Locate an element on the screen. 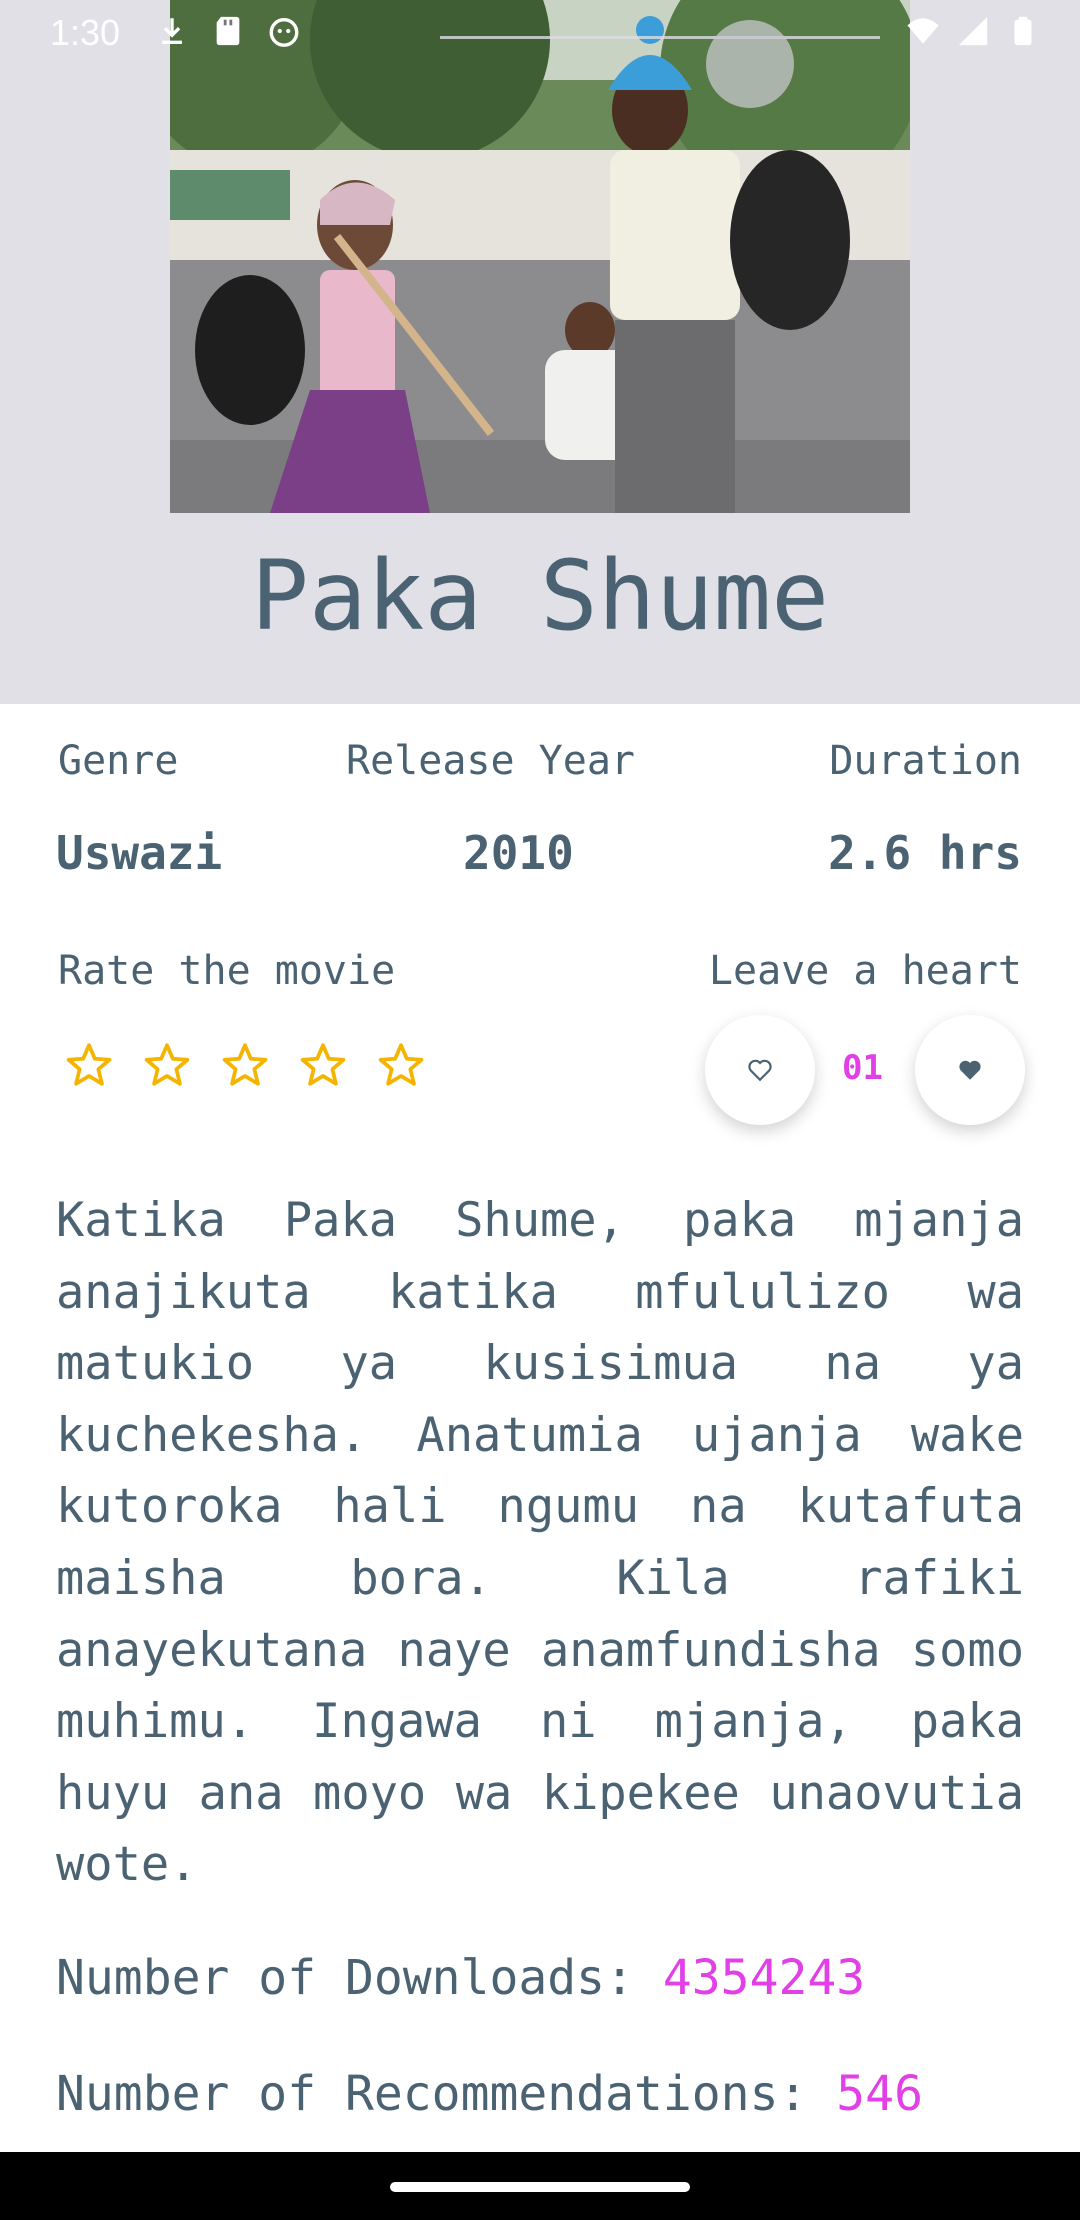 The width and height of the screenshot is (1080, 2220). camera-cutout-decoration is located at coordinates (750, 64).